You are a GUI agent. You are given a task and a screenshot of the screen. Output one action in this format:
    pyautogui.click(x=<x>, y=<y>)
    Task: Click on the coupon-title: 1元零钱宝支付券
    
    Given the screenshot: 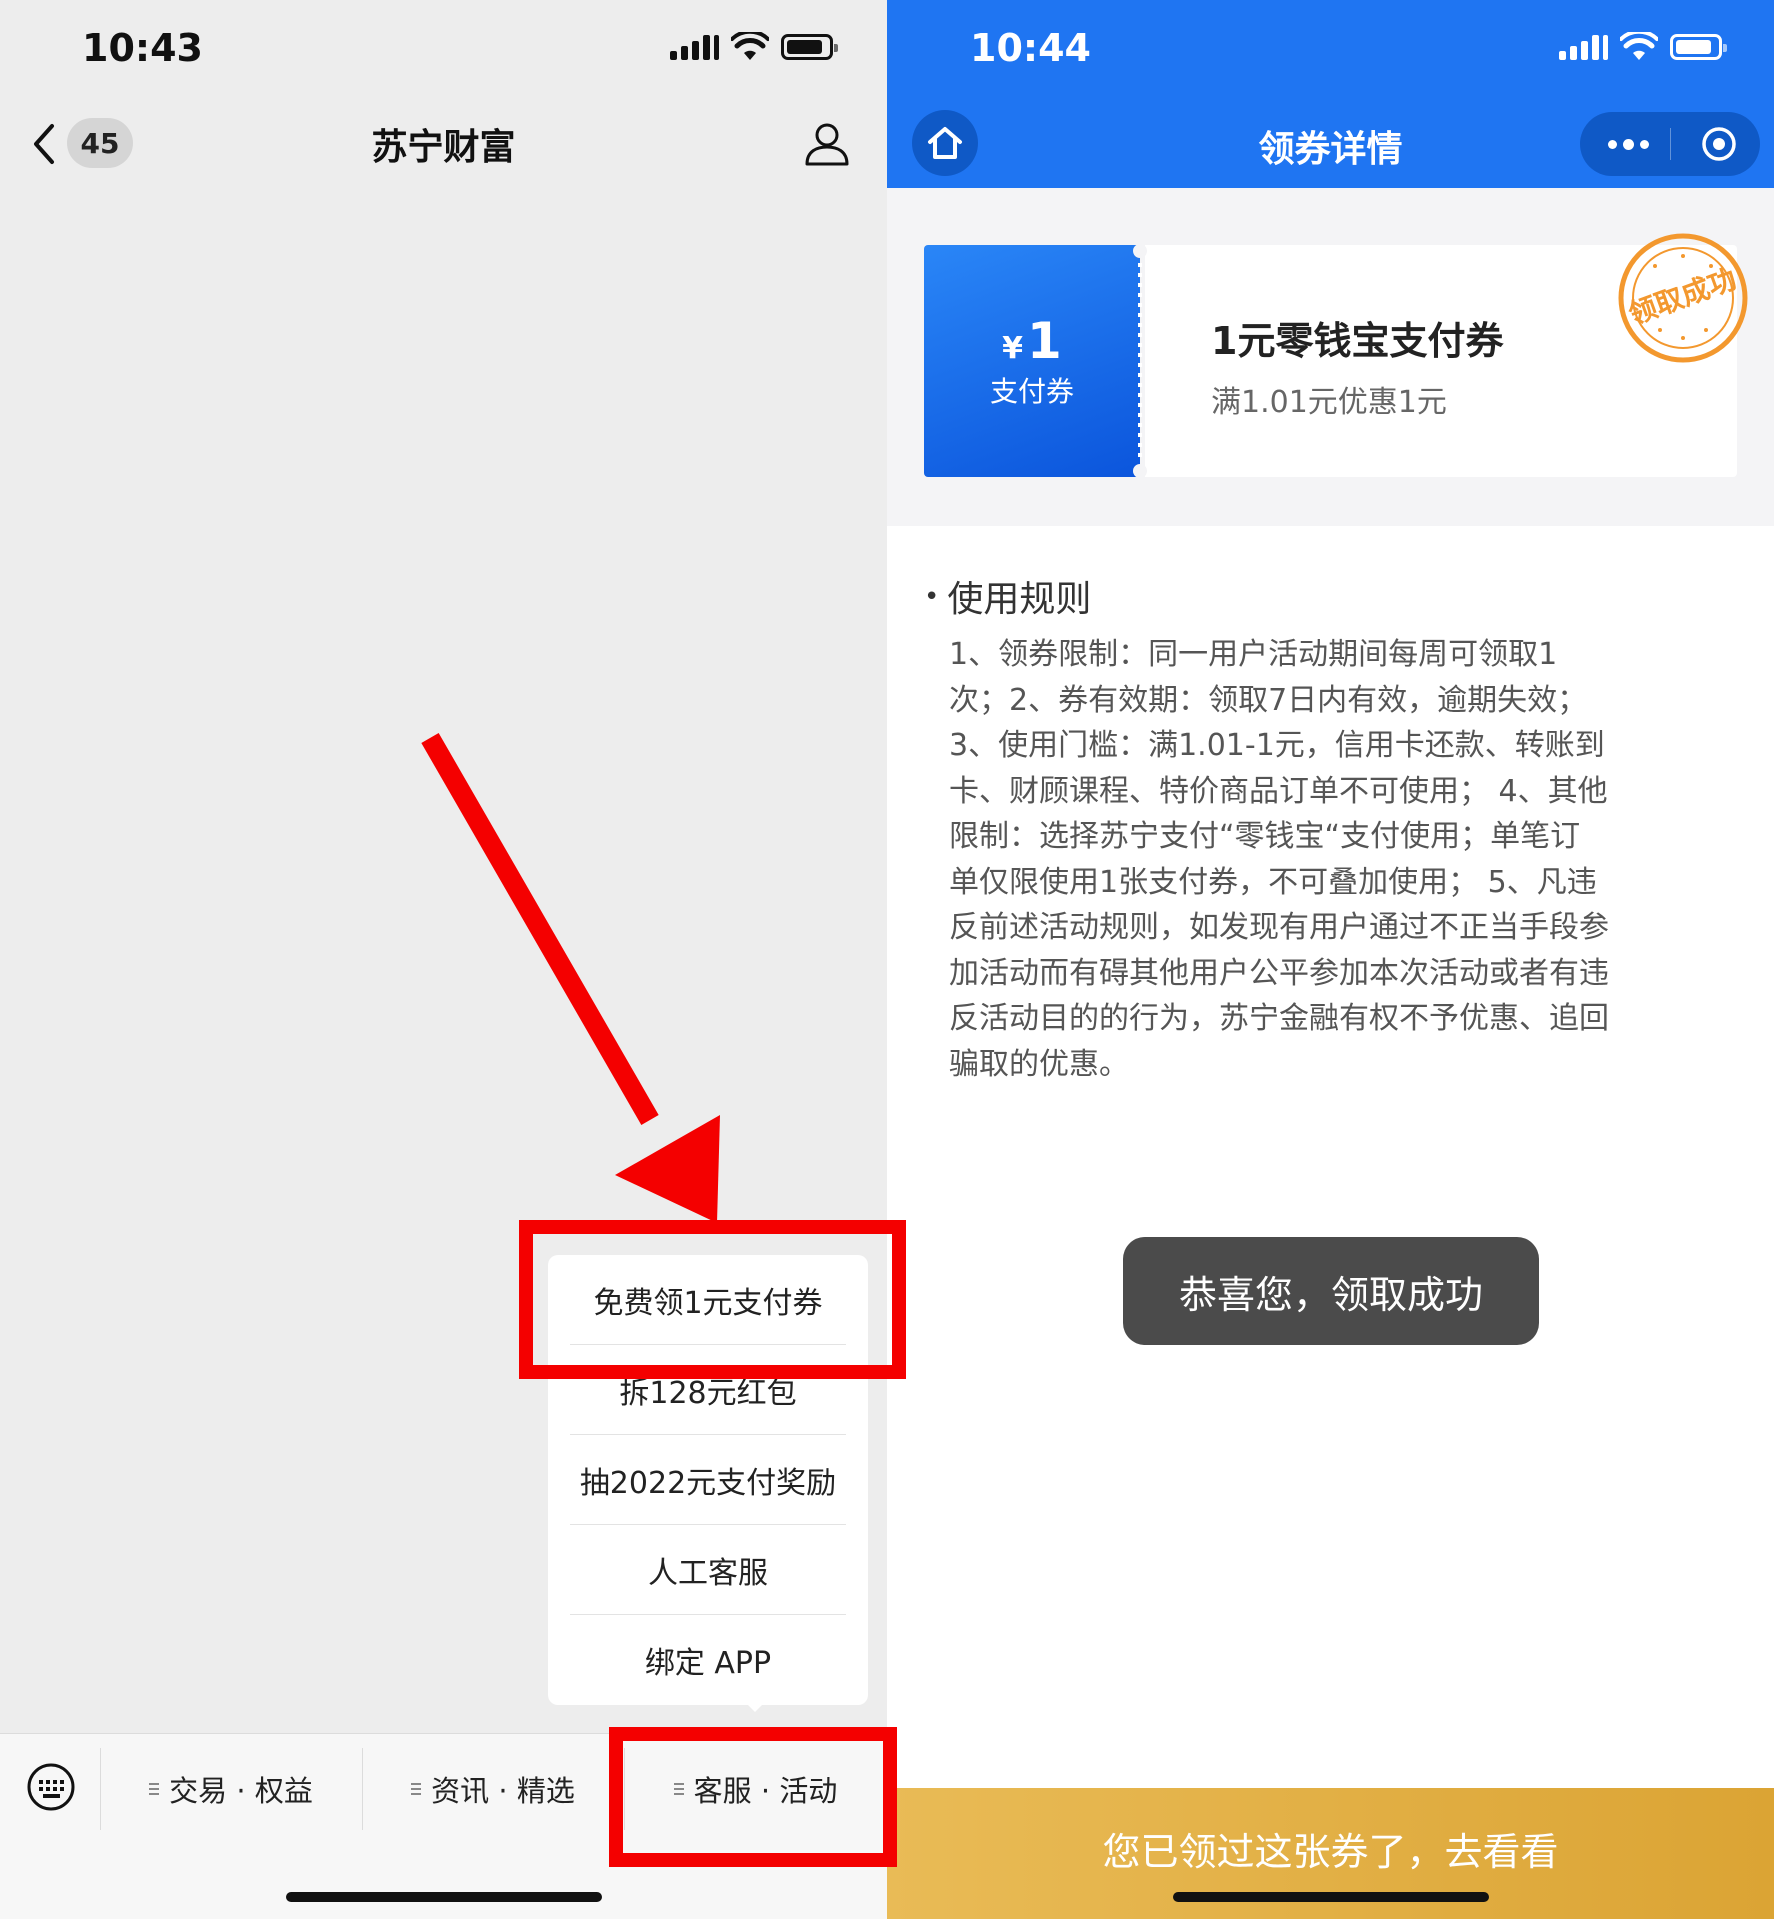 What is the action you would take?
    pyautogui.click(x=1357, y=341)
    